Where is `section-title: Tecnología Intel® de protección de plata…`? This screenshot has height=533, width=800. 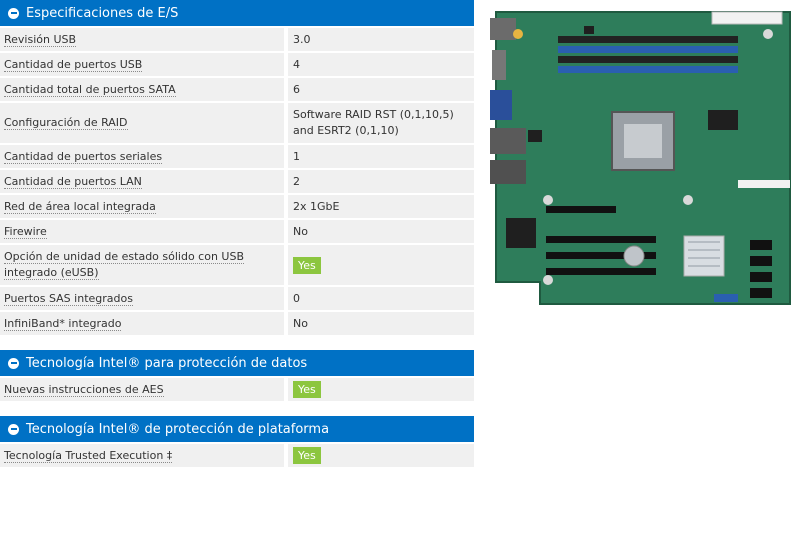
section-title: Tecnología Intel® de protección de plata… is located at coordinates (178, 429).